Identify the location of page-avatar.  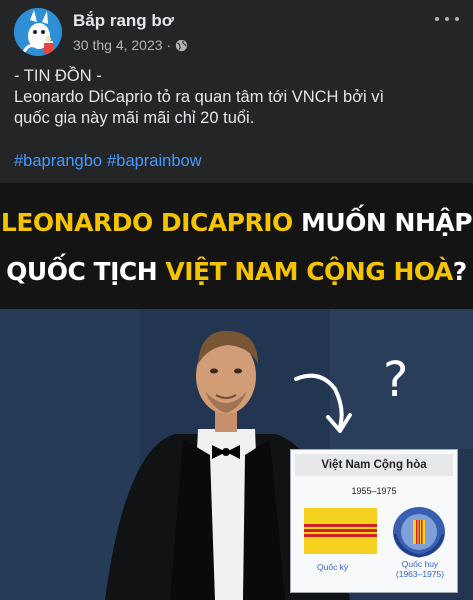
(38, 32).